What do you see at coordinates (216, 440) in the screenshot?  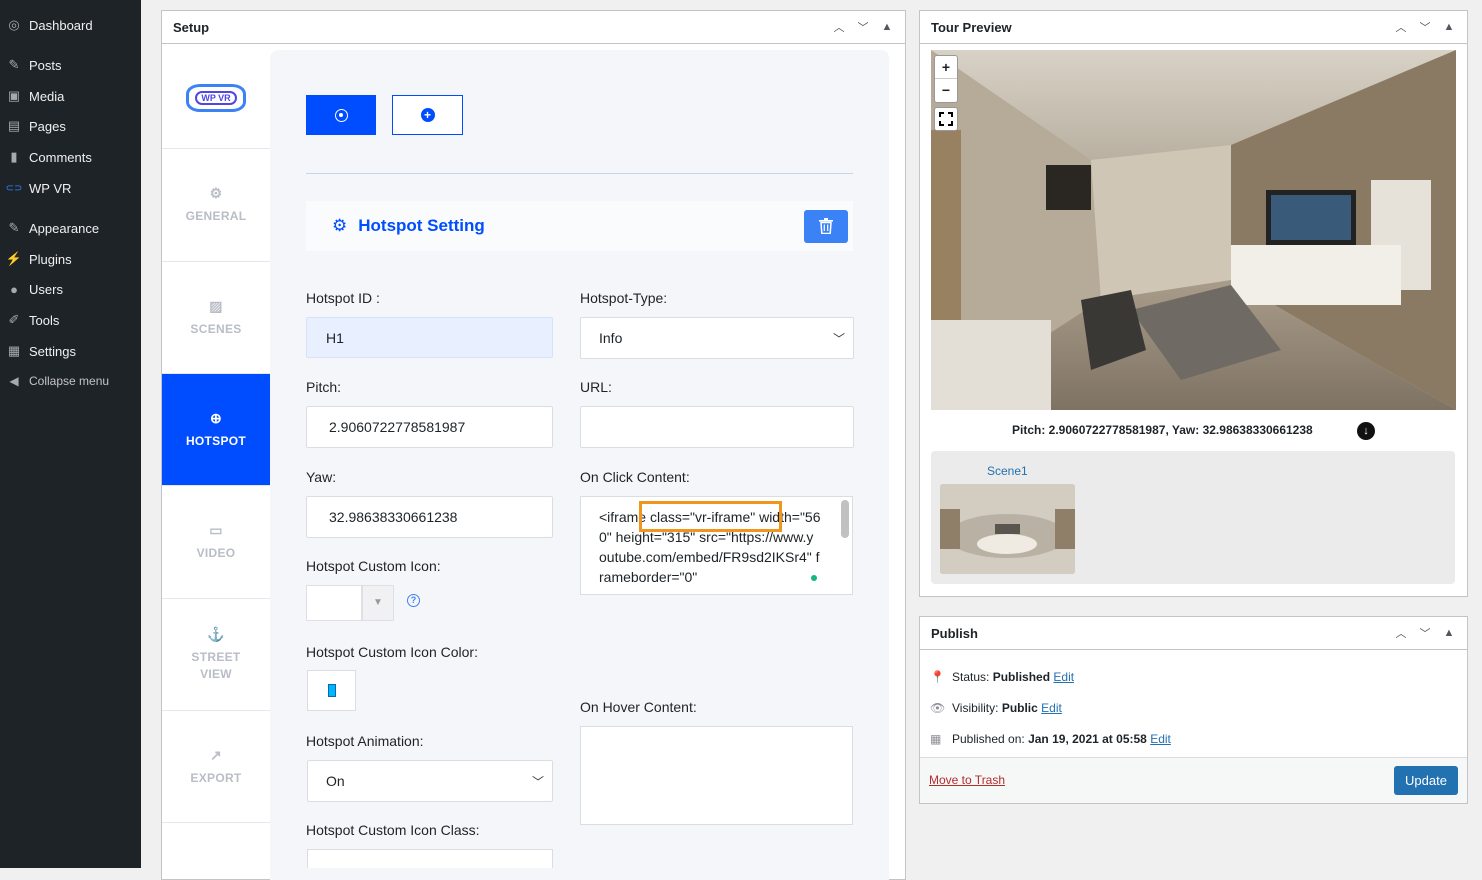 I see `tab-label: HOTSPOT` at bounding box center [216, 440].